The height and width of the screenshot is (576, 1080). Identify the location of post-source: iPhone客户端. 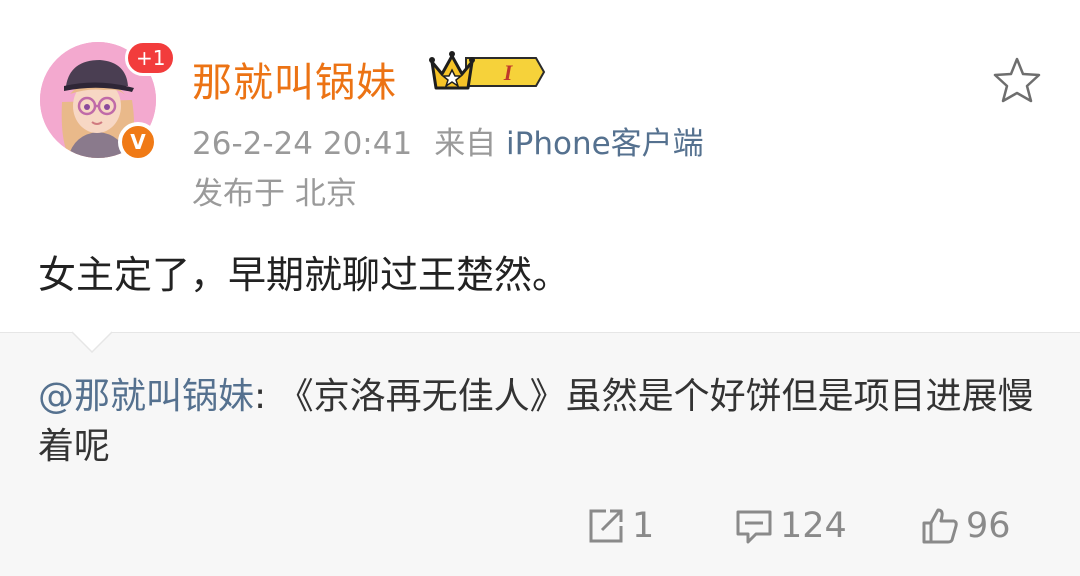
(605, 144).